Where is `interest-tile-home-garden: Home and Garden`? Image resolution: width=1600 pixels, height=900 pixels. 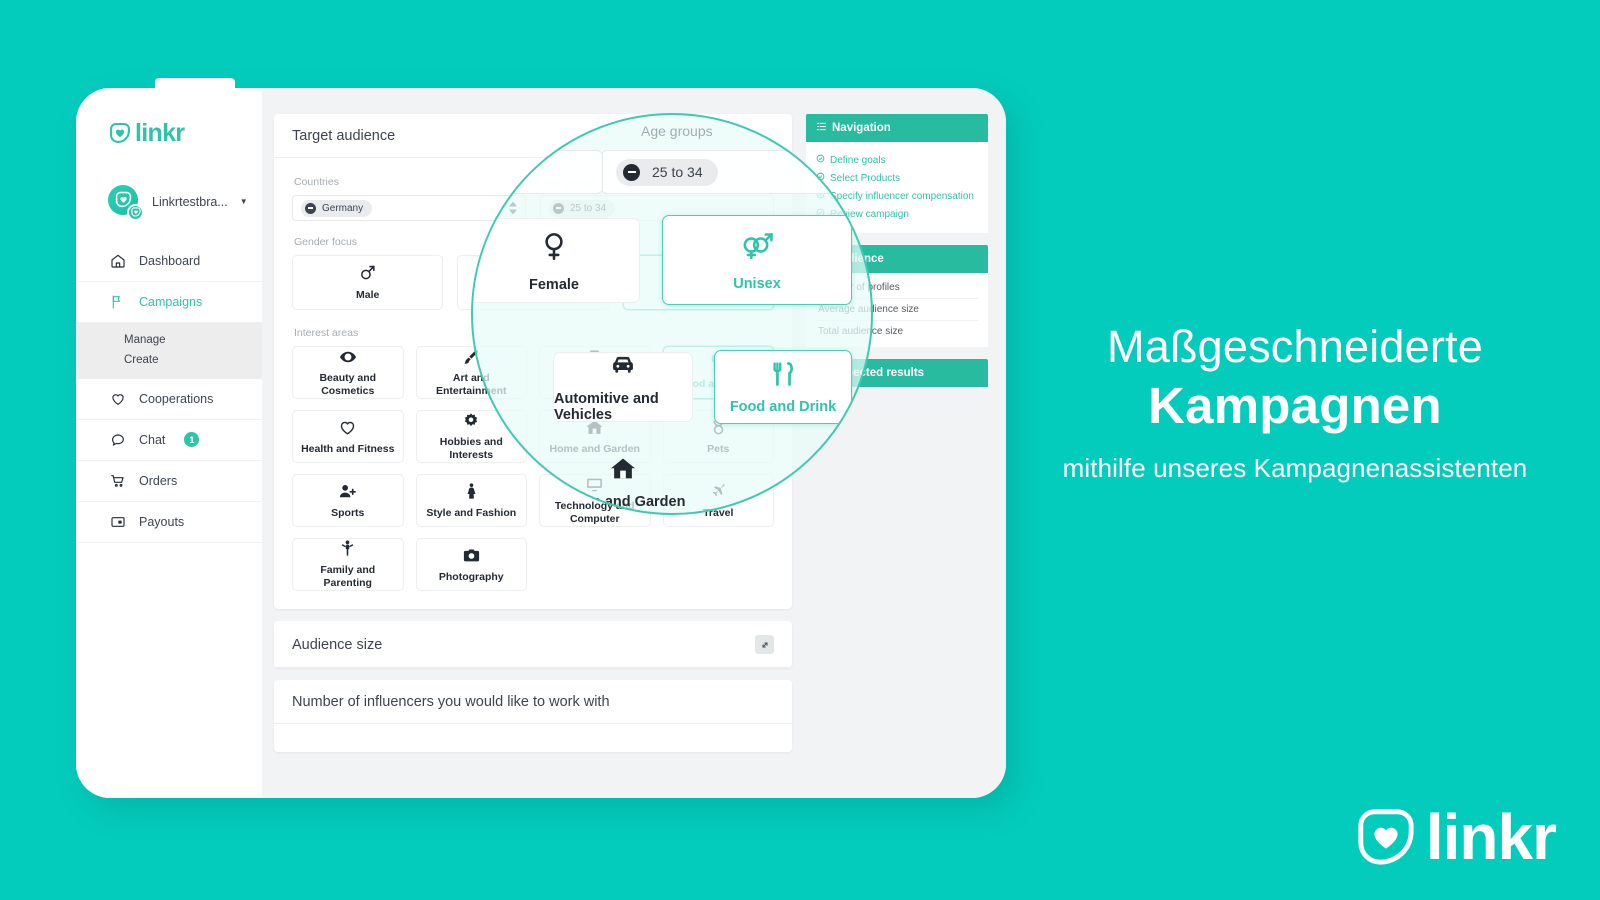 interest-tile-home-garden: Home and Garden is located at coordinates (595, 436).